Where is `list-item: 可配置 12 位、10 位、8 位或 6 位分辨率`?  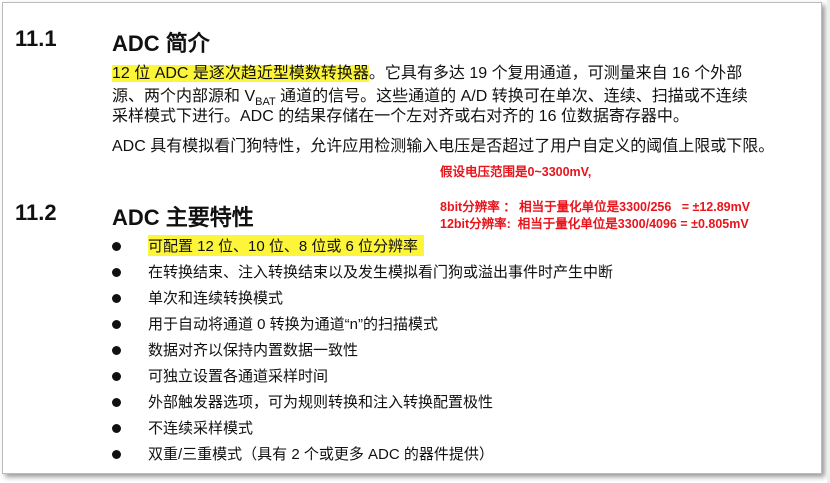 list-item: 可配置 12 位、10 位、8 位或 6 位分辨率 is located at coordinates (286, 245).